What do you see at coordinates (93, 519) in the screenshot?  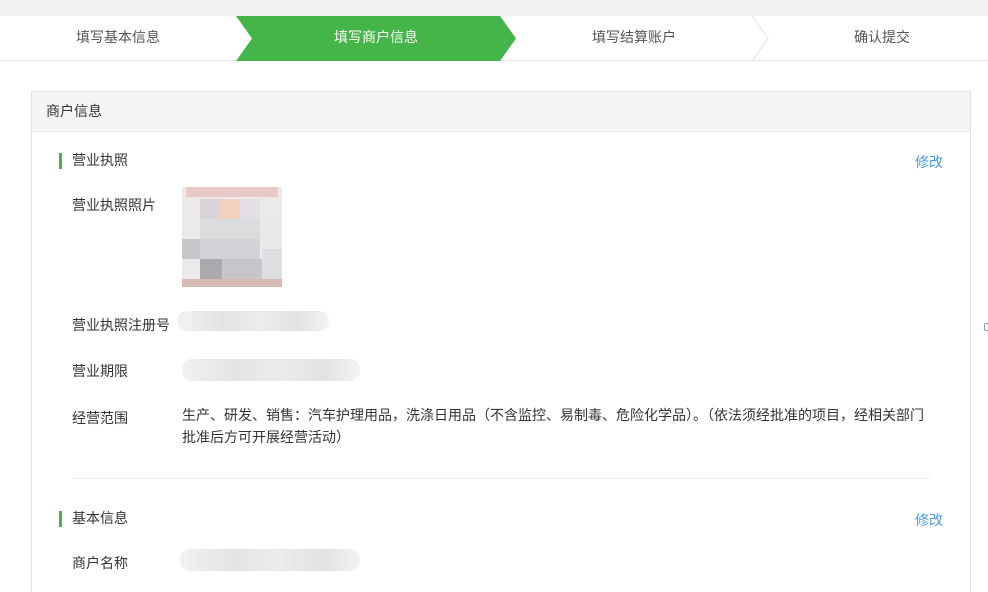 I see `basic-info-section-title: 基本信息` at bounding box center [93, 519].